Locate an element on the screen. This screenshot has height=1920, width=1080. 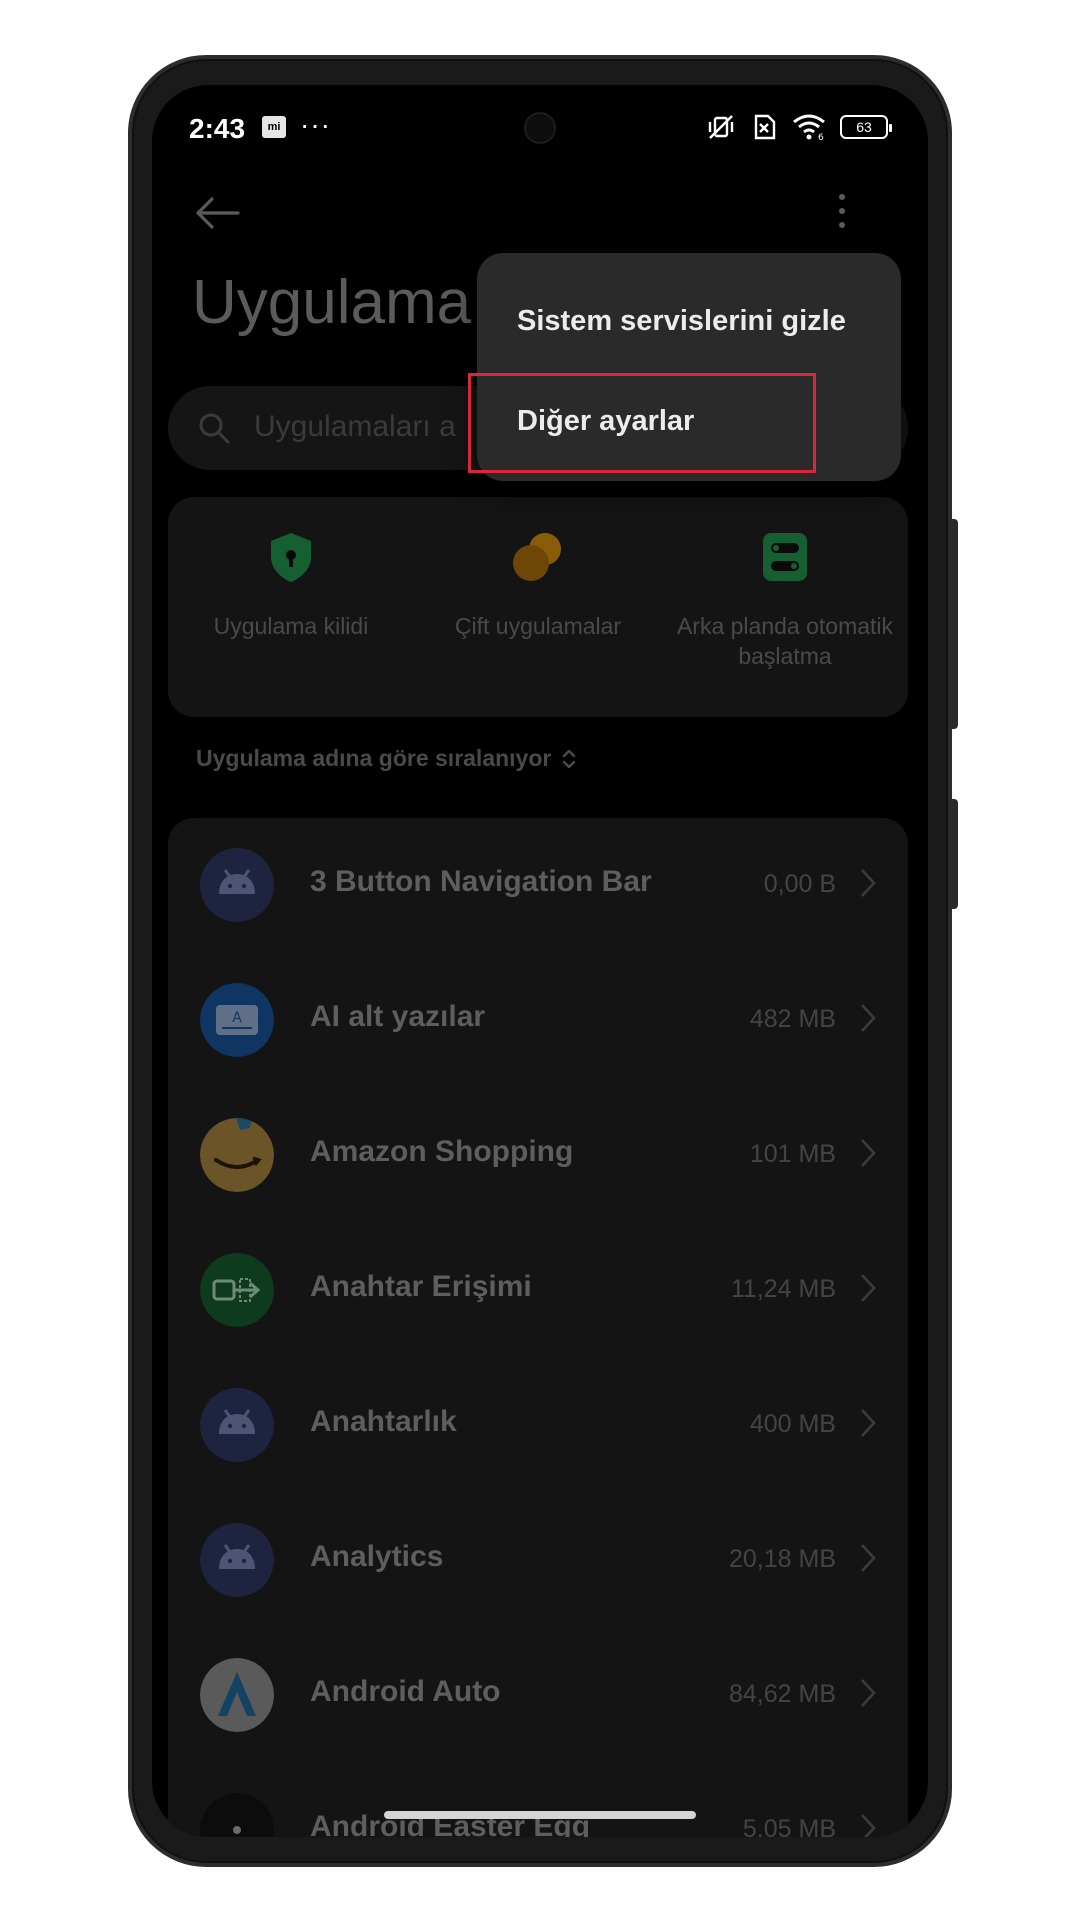
app-name: Amazon Shopping is located at coordinates (442, 1151).